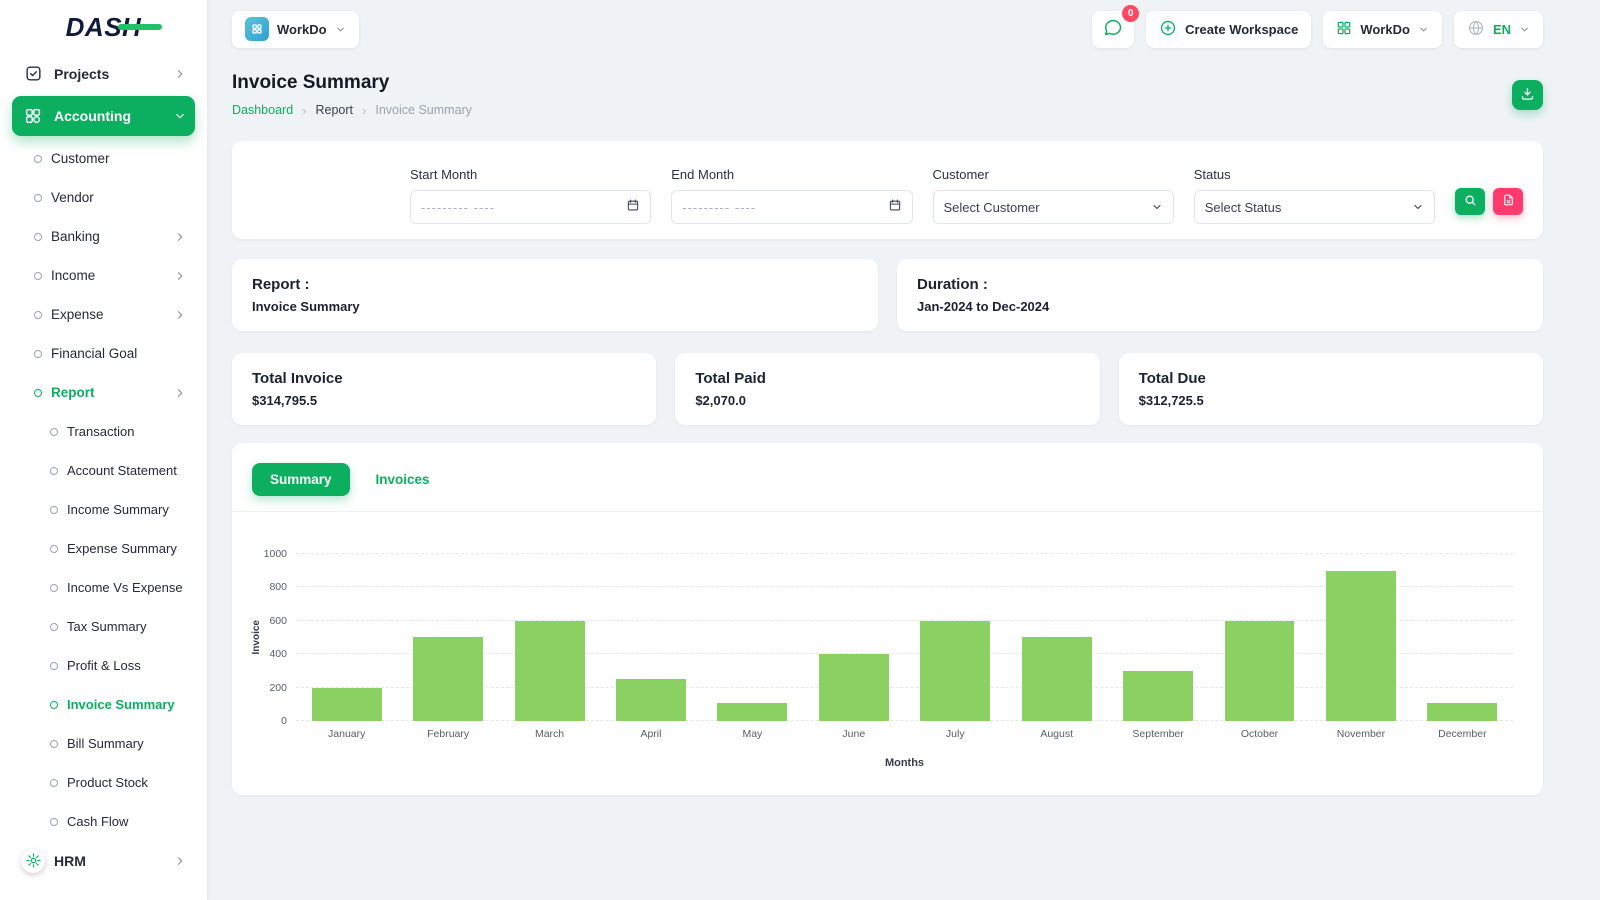 The image size is (1600, 900). Describe the element at coordinates (103, 158) in the screenshot. I see `sidebar-item-customer: Customer` at that location.